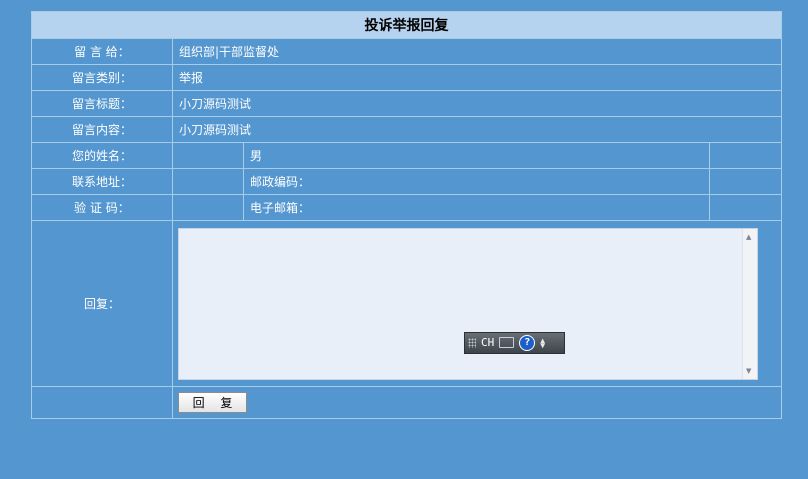  I want to click on address-label: 联系地址：, so click(102, 181).